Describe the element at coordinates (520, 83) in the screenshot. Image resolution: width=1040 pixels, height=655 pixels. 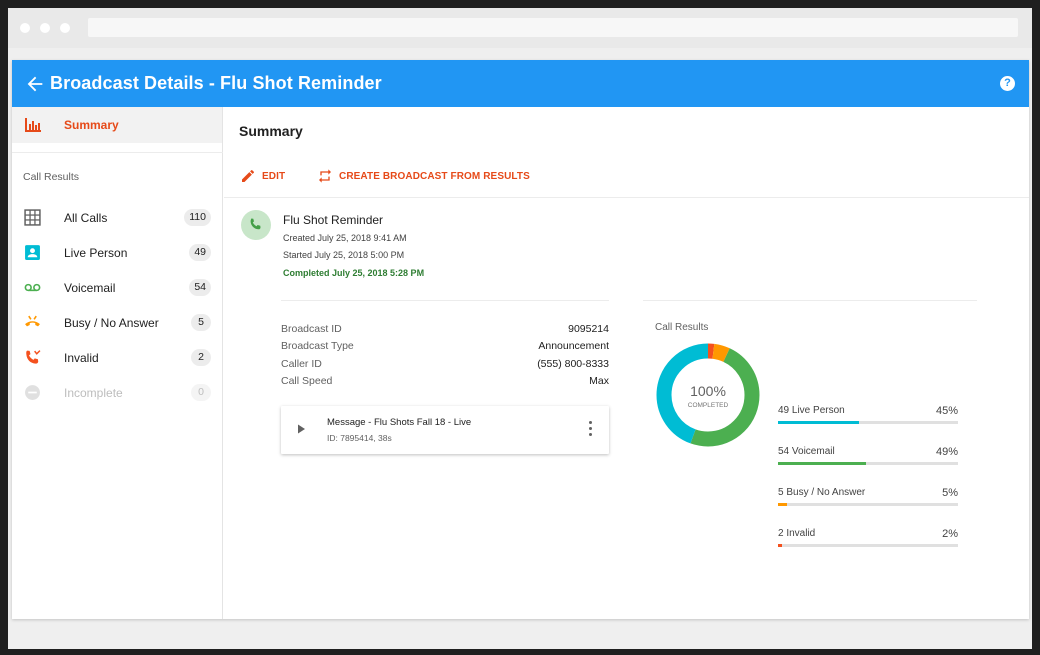
I see `app-bar: Broadcast Details - Flu Shot Reminder ?` at that location.